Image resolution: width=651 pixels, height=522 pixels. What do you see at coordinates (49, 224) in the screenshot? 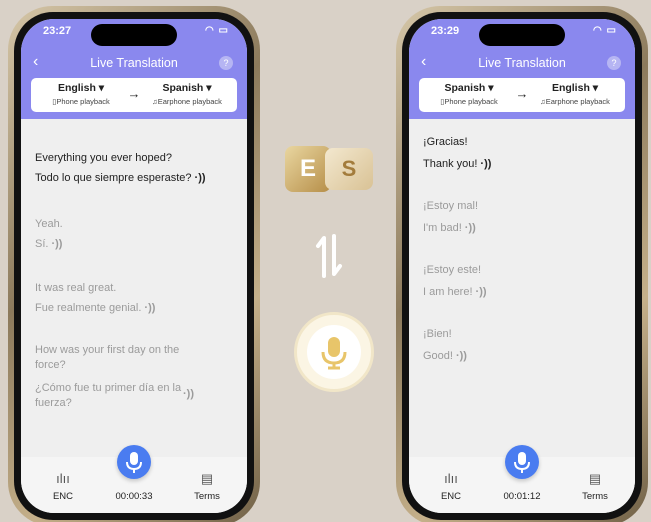
I see `message-original: Yeah.` at bounding box center [49, 224].